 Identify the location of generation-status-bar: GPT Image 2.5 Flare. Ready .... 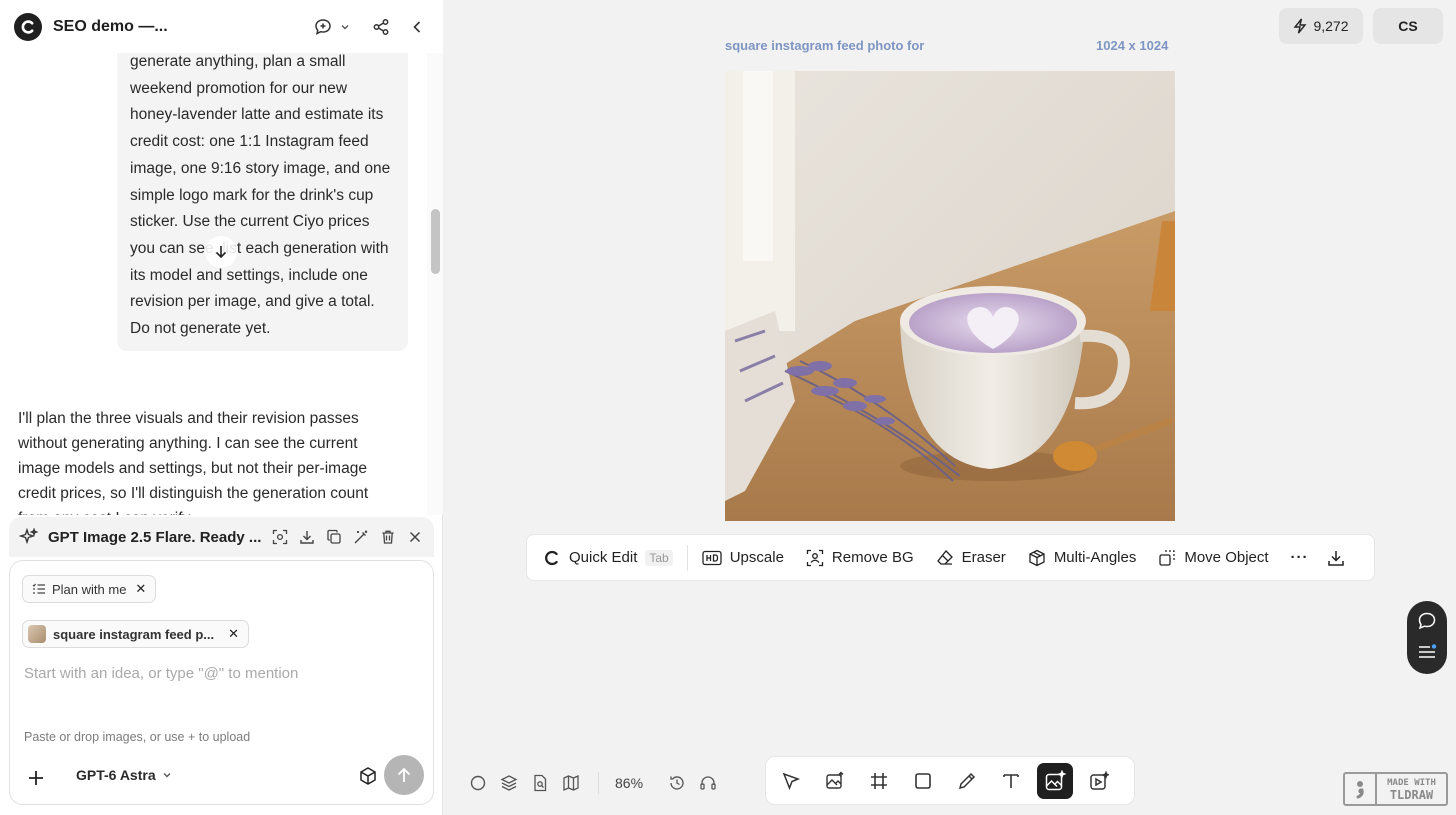
(221, 537).